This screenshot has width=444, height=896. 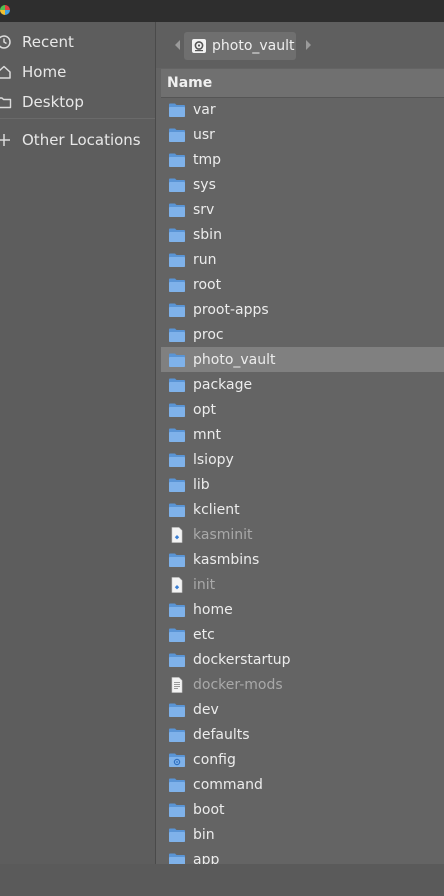 What do you see at coordinates (77, 118) in the screenshot?
I see `sidebar-separator` at bounding box center [77, 118].